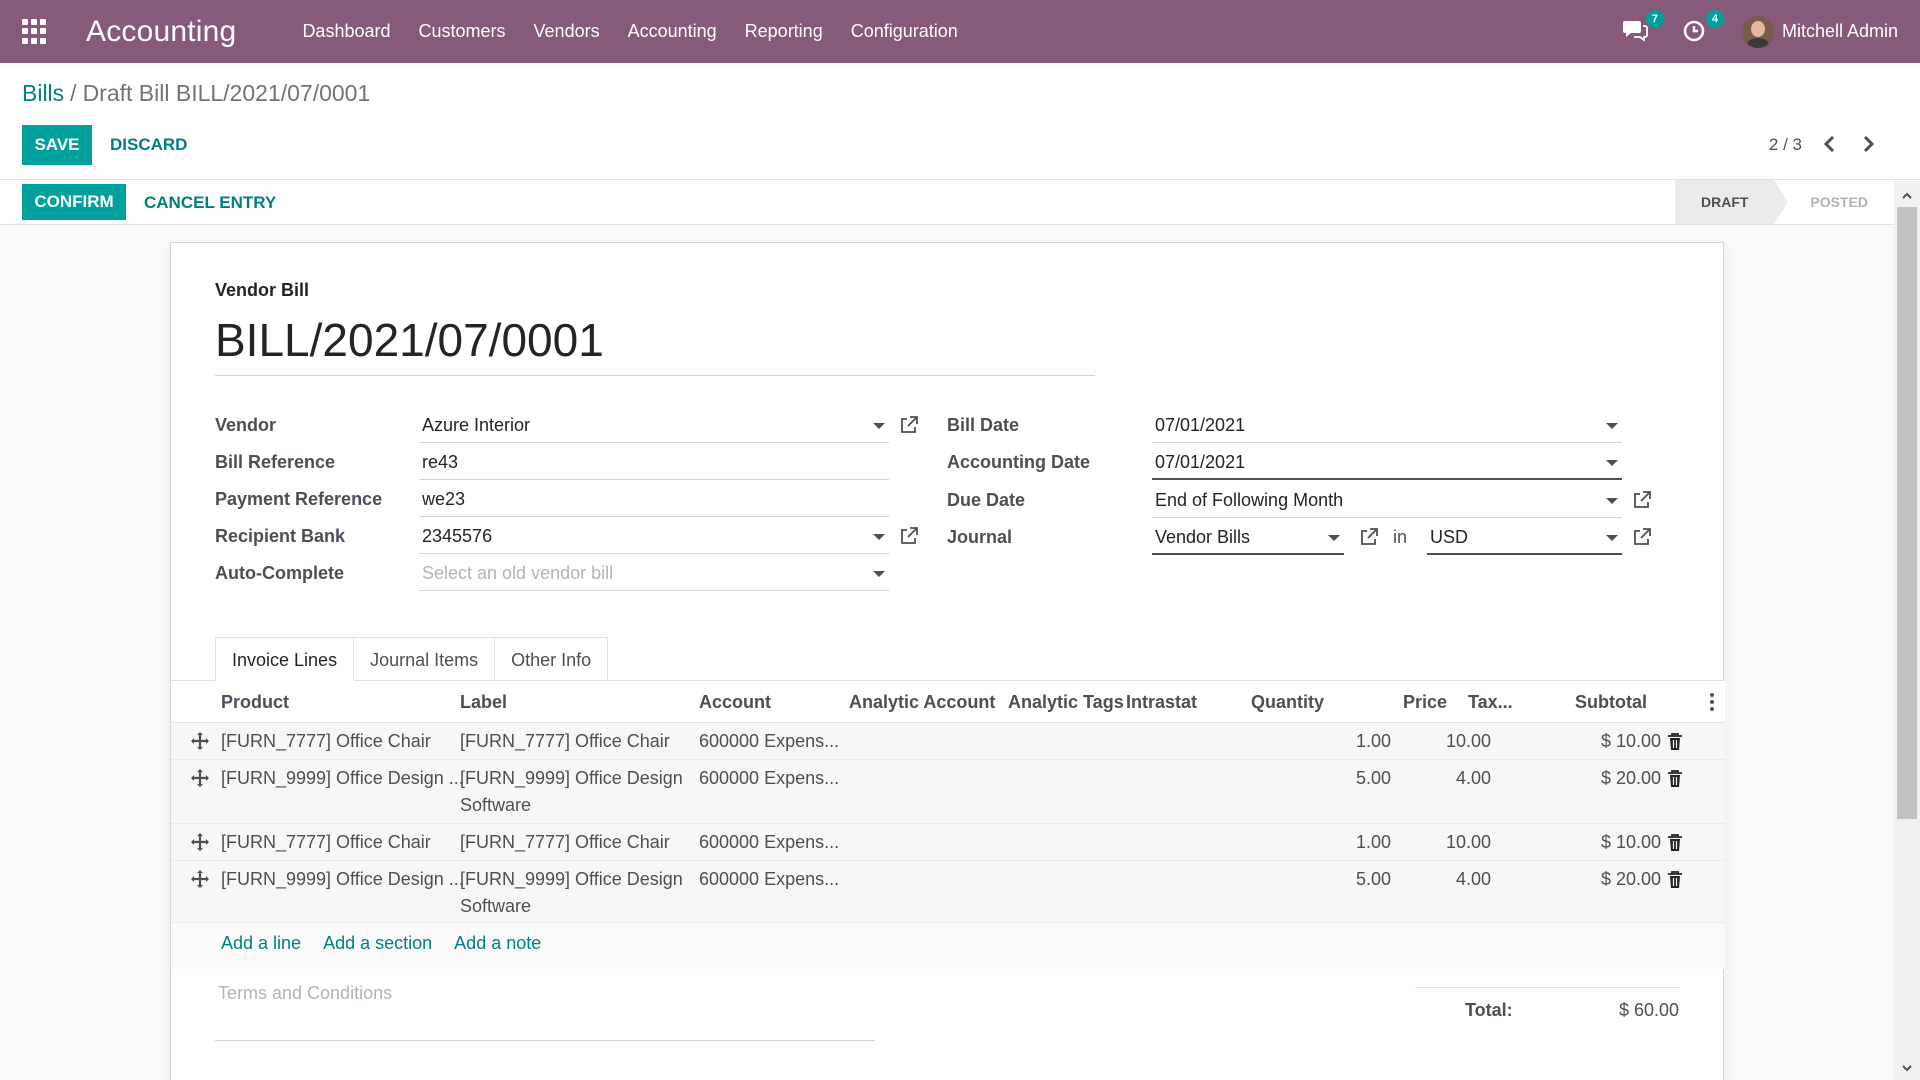 The image size is (1920, 1080). Describe the element at coordinates (377, 943) in the screenshot. I see `add-section-link: Add a section` at that location.